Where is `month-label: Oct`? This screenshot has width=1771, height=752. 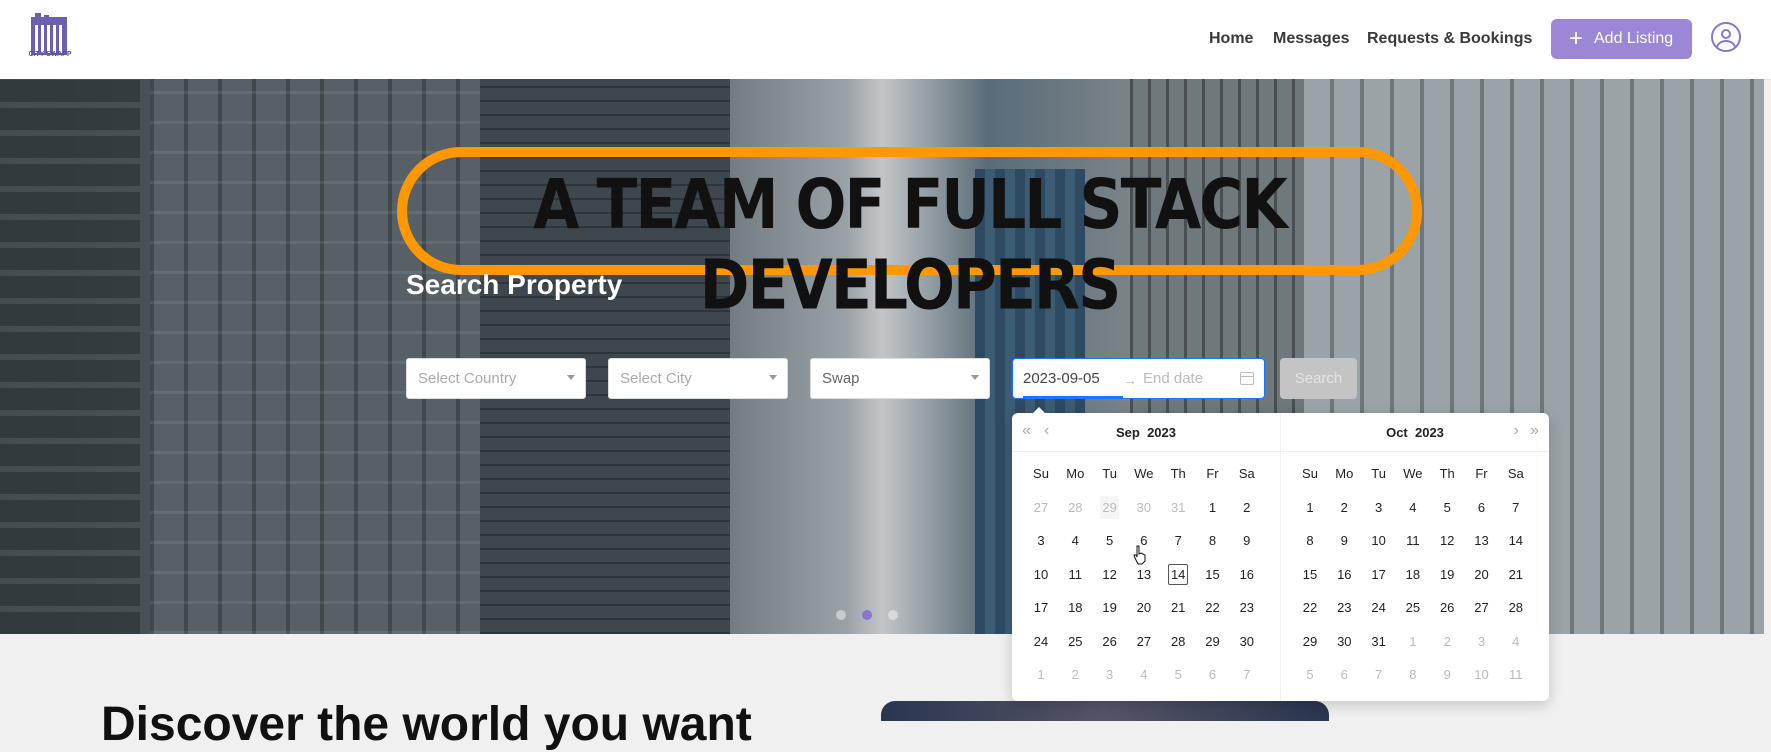
month-label: Oct is located at coordinates (1397, 432).